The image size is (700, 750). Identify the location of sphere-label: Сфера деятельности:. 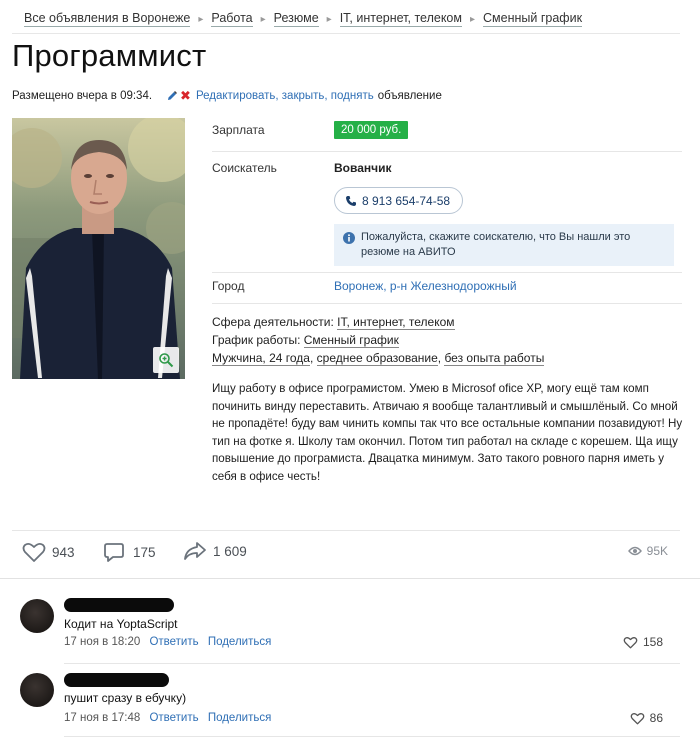
(273, 322).